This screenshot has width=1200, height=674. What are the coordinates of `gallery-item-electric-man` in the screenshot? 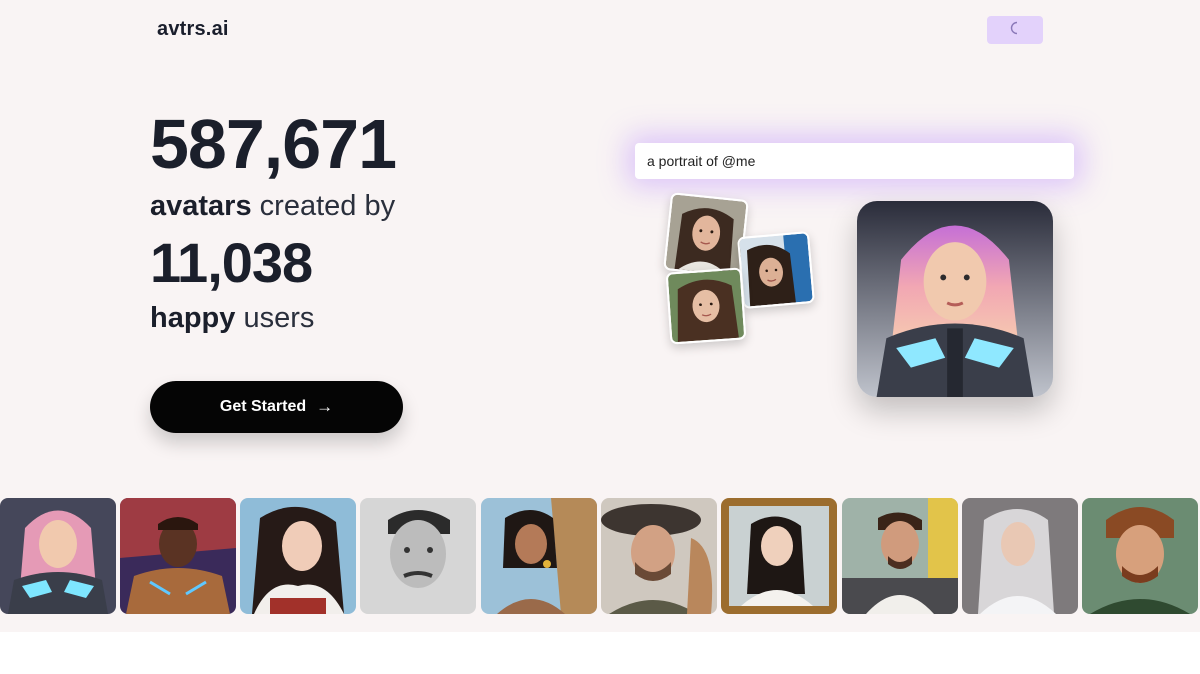 It's located at (178, 556).